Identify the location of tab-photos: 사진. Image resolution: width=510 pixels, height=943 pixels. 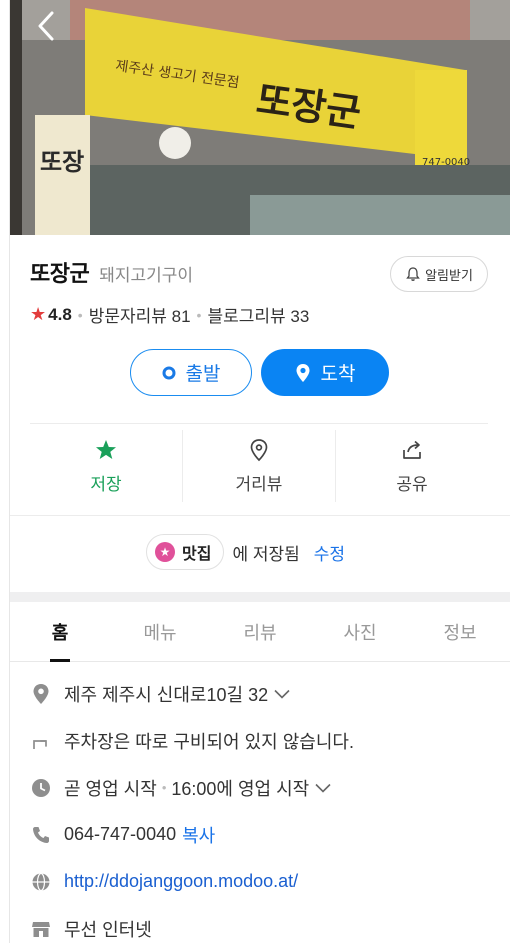
(360, 631).